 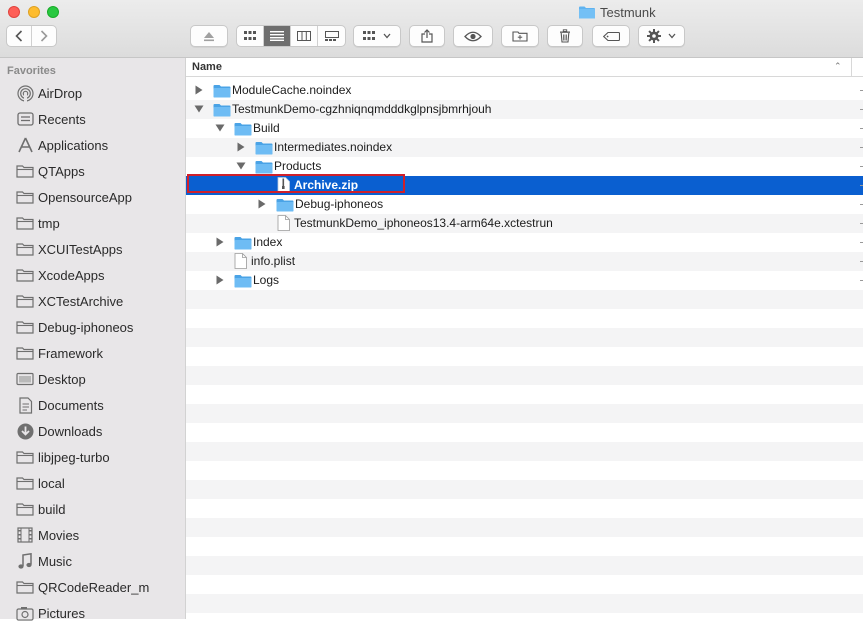 I want to click on group-by-button, so click(x=377, y=36).